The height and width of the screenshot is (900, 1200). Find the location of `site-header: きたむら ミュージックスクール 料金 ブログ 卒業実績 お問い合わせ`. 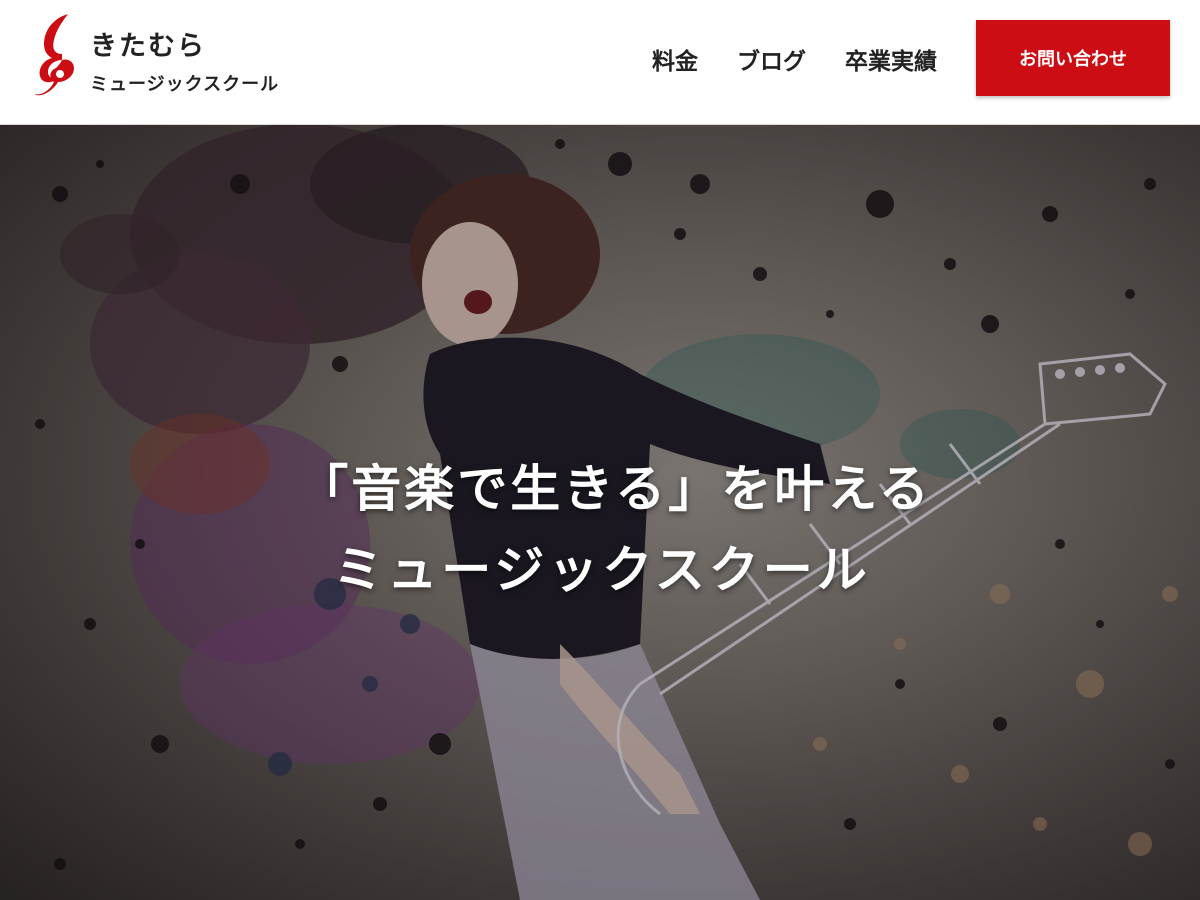

site-header: きたむら ミュージックスクール 料金 ブログ 卒業実績 お問い合わせ is located at coordinates (600, 62).